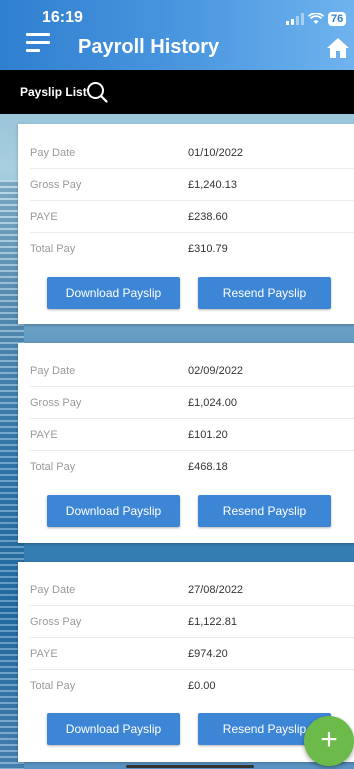  Describe the element at coordinates (216, 153) in the screenshot. I see `pay-date-value: 01/10/2022` at that location.